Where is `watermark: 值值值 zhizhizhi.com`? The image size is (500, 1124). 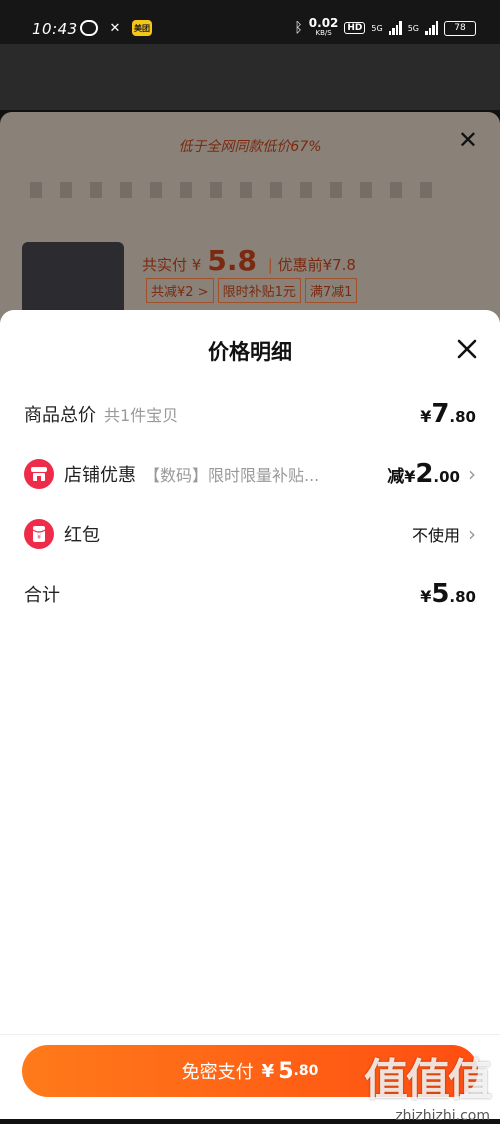 watermark: 值值值 zhizhizhi.com is located at coordinates (428, 1084).